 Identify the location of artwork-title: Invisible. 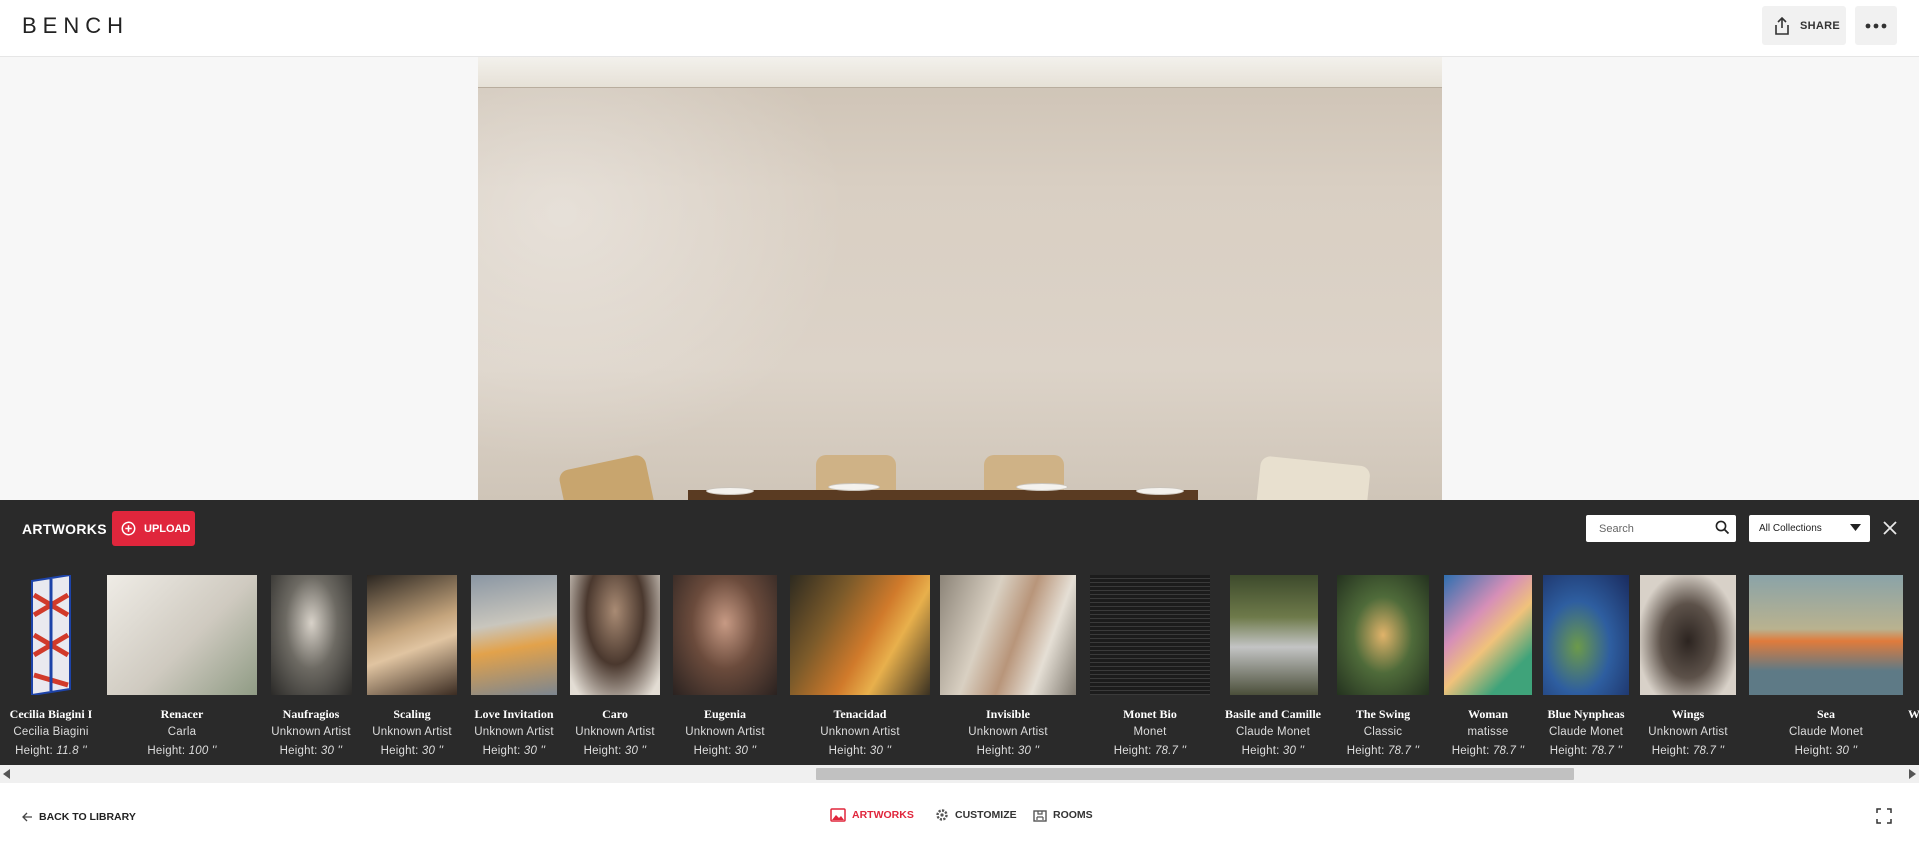
(1007, 714).